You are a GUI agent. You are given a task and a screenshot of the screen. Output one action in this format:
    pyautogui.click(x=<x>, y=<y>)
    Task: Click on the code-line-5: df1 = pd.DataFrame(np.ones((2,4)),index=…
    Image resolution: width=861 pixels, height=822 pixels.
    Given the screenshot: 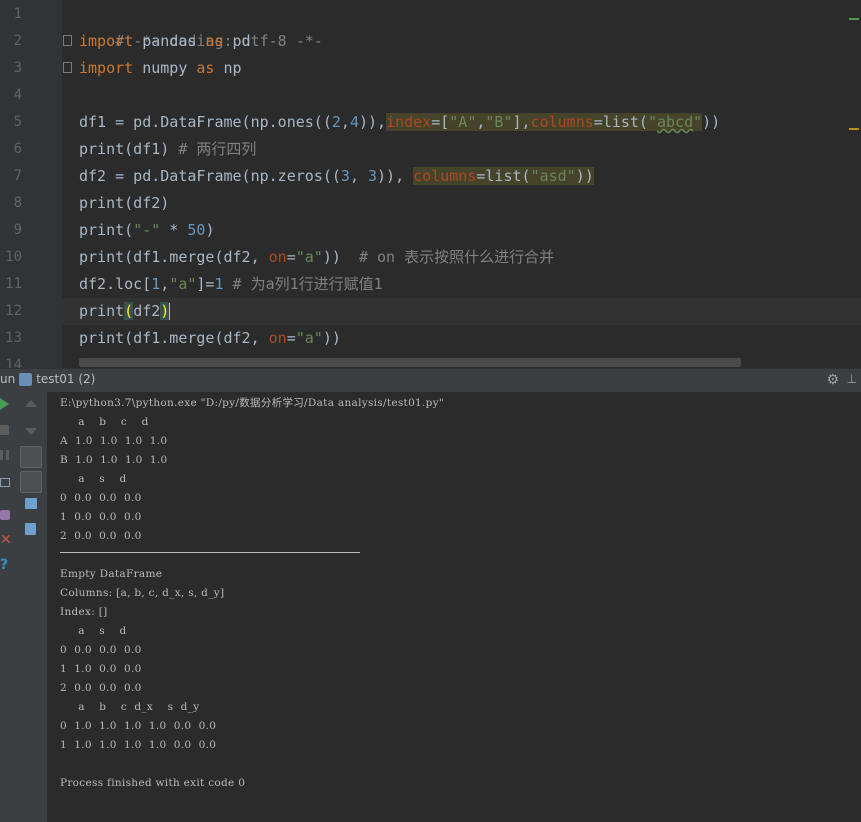 What is the action you would take?
    pyautogui.click(x=399, y=122)
    